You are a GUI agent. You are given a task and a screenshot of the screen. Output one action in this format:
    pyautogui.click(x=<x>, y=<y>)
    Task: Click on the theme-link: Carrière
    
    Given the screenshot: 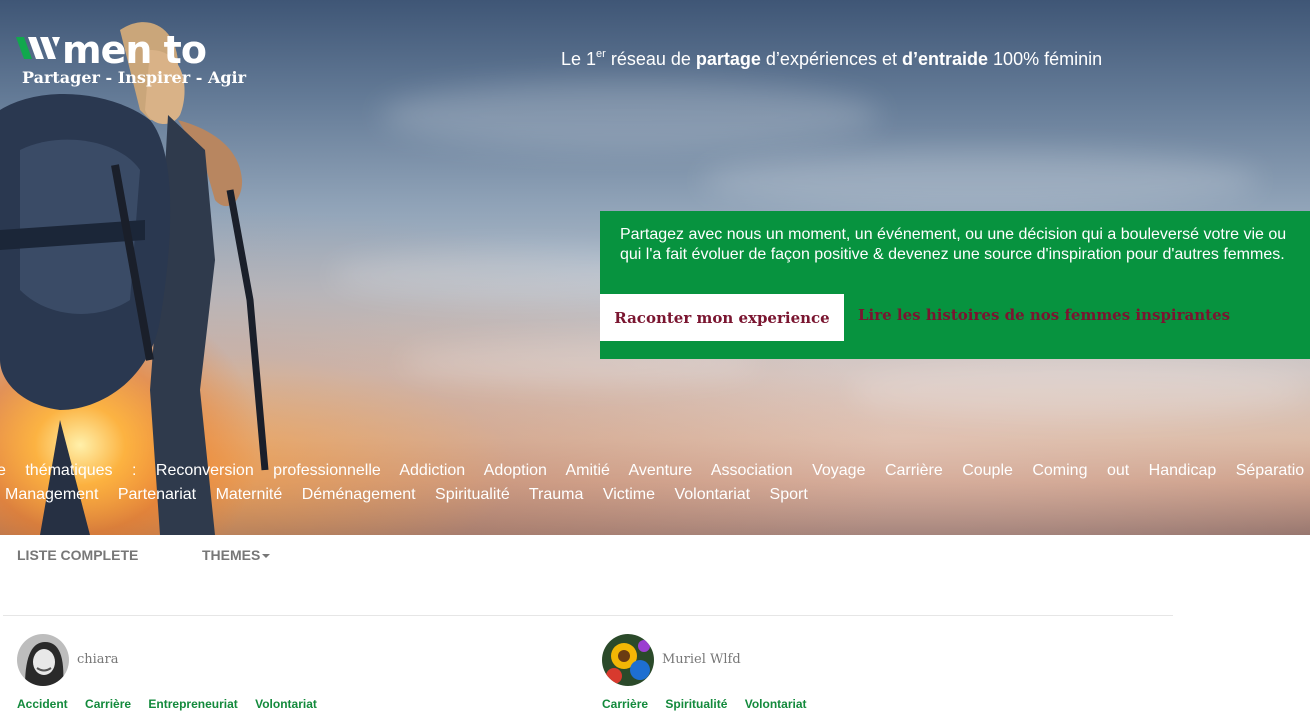 What is the action you would take?
    pyautogui.click(x=914, y=470)
    